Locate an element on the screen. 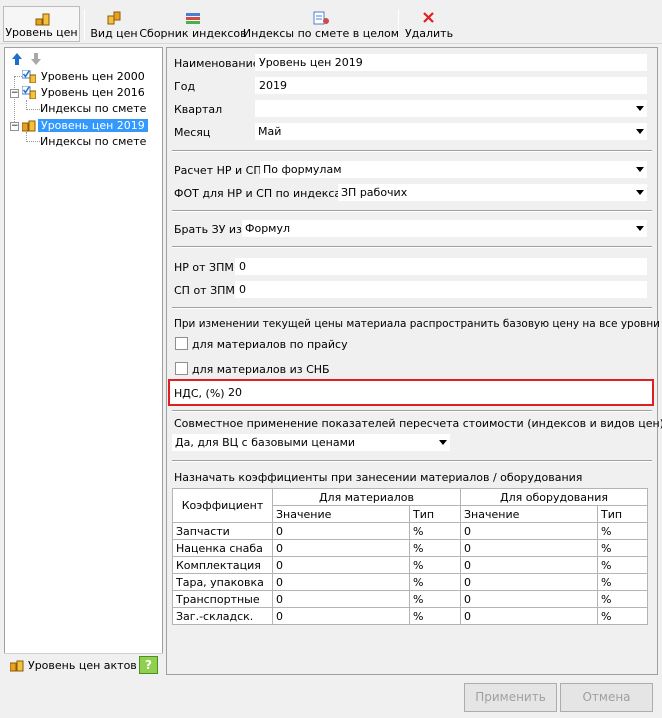 The height and width of the screenshot is (718, 662). month-label: Месяц is located at coordinates (192, 132).